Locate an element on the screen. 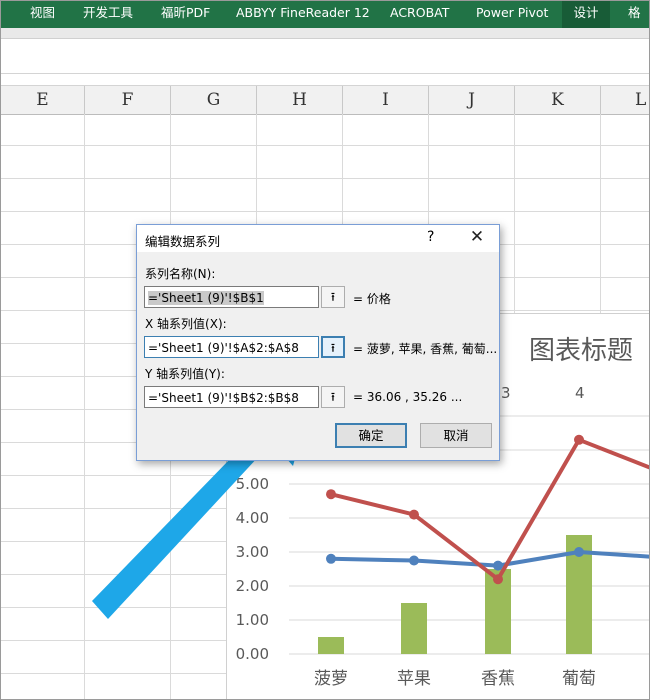 The image size is (650, 700). x-values-field: ='Sheet1 (9)'!$A$2:$A$8 is located at coordinates (231, 347).